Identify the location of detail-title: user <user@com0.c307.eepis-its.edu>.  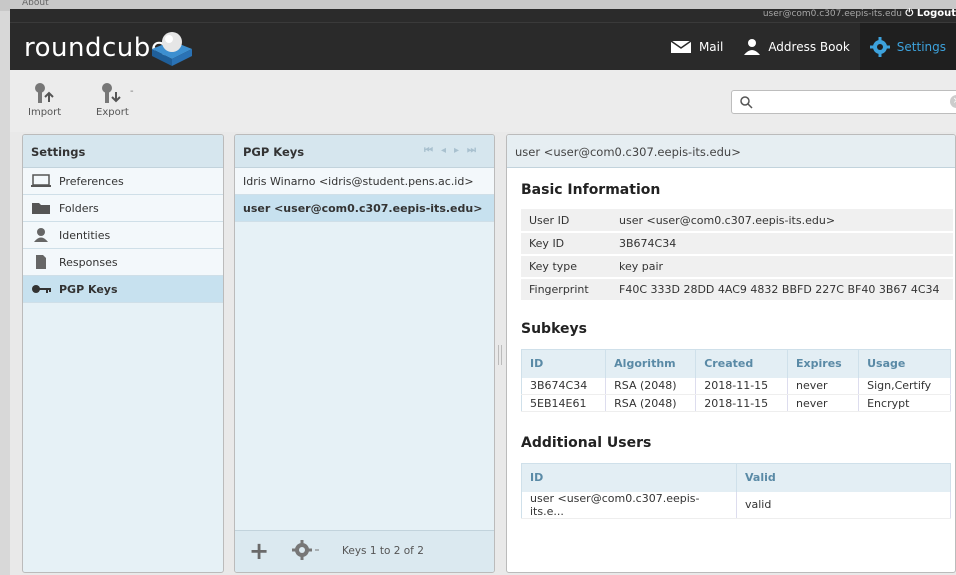
(731, 151).